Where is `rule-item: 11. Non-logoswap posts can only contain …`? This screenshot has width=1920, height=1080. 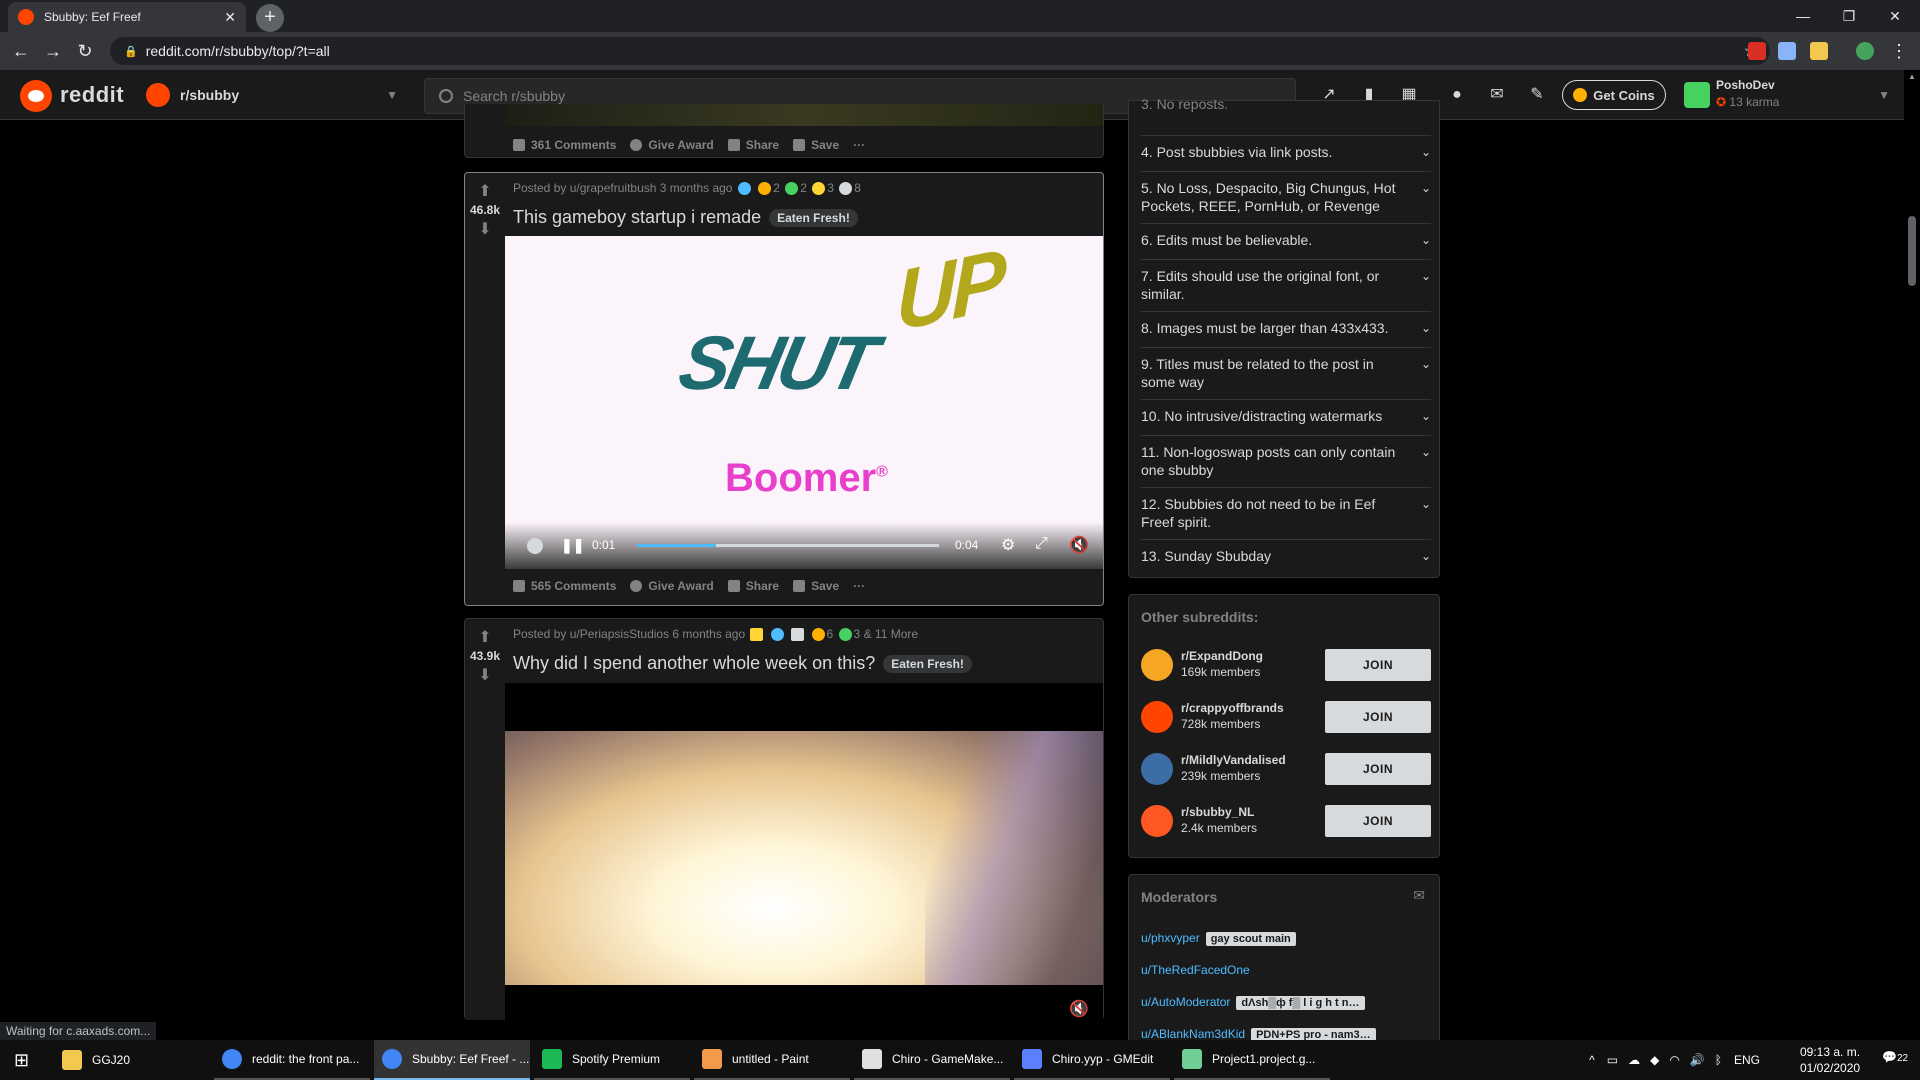 rule-item: 11. Non-logoswap posts can only contain … is located at coordinates (1286, 461).